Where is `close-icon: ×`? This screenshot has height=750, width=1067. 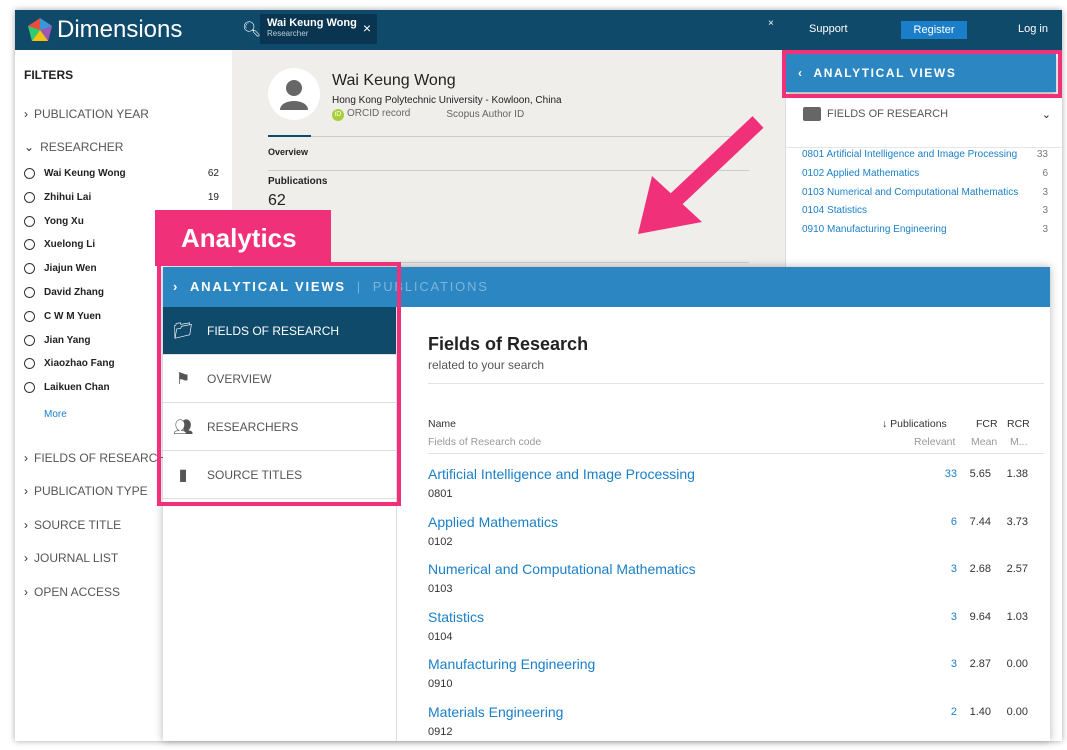
close-icon: × is located at coordinates (367, 28).